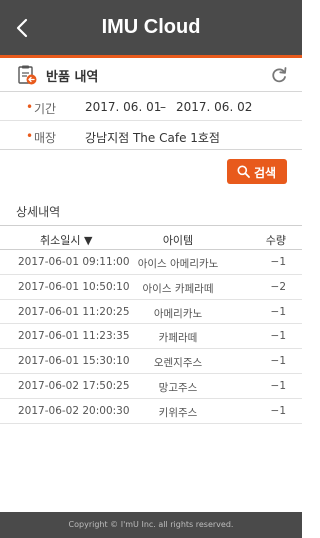 The width and height of the screenshot is (320, 538). Describe the element at coordinates (74, 410) in the screenshot. I see `cell-time: 2017-06-02 20:00:30` at that location.